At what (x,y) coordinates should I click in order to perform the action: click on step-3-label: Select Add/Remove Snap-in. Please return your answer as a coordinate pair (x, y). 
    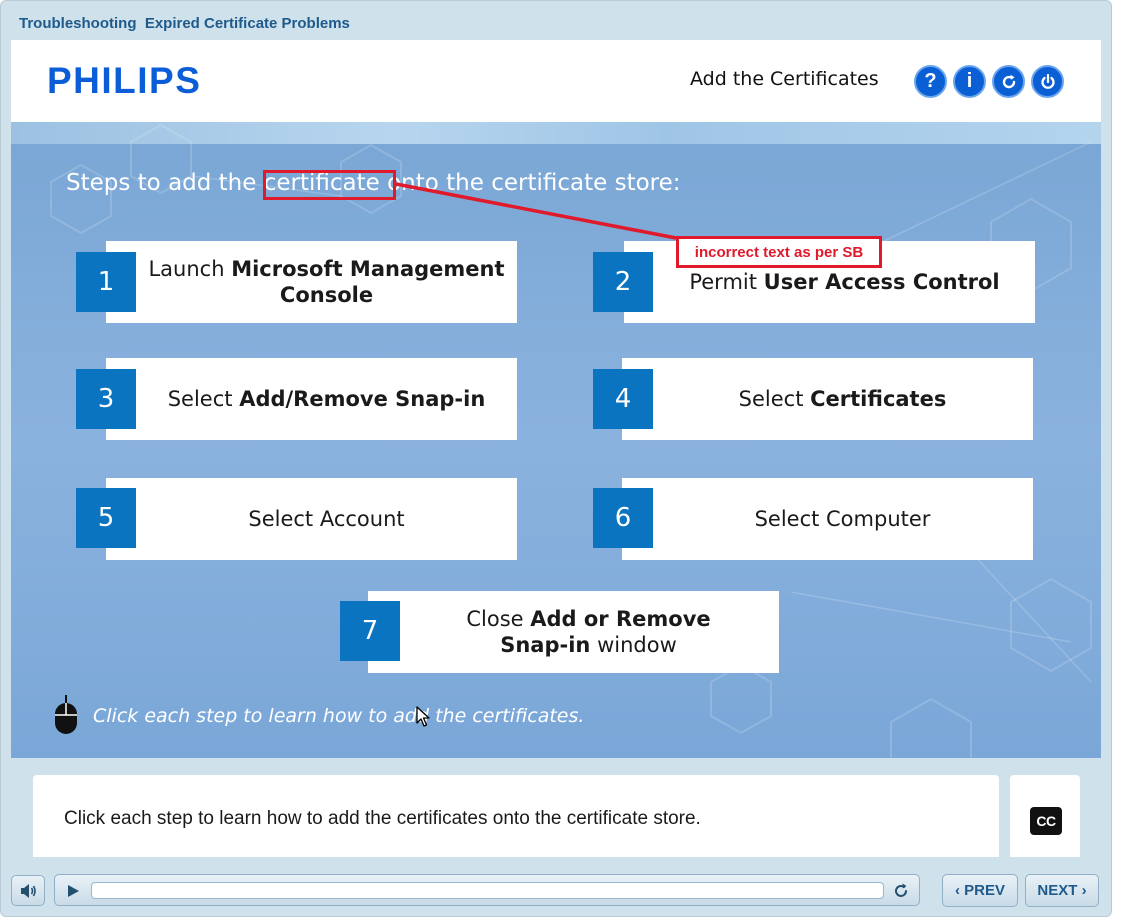
    Looking at the image, I should click on (326, 399).